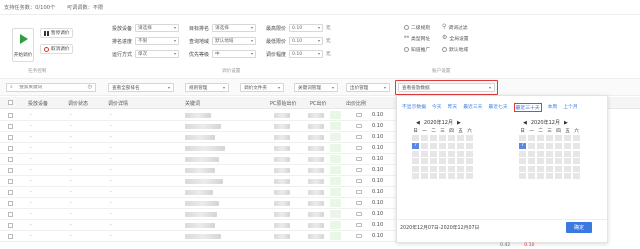  I want to click on quick-range-option: 不显示数据, so click(414, 107).